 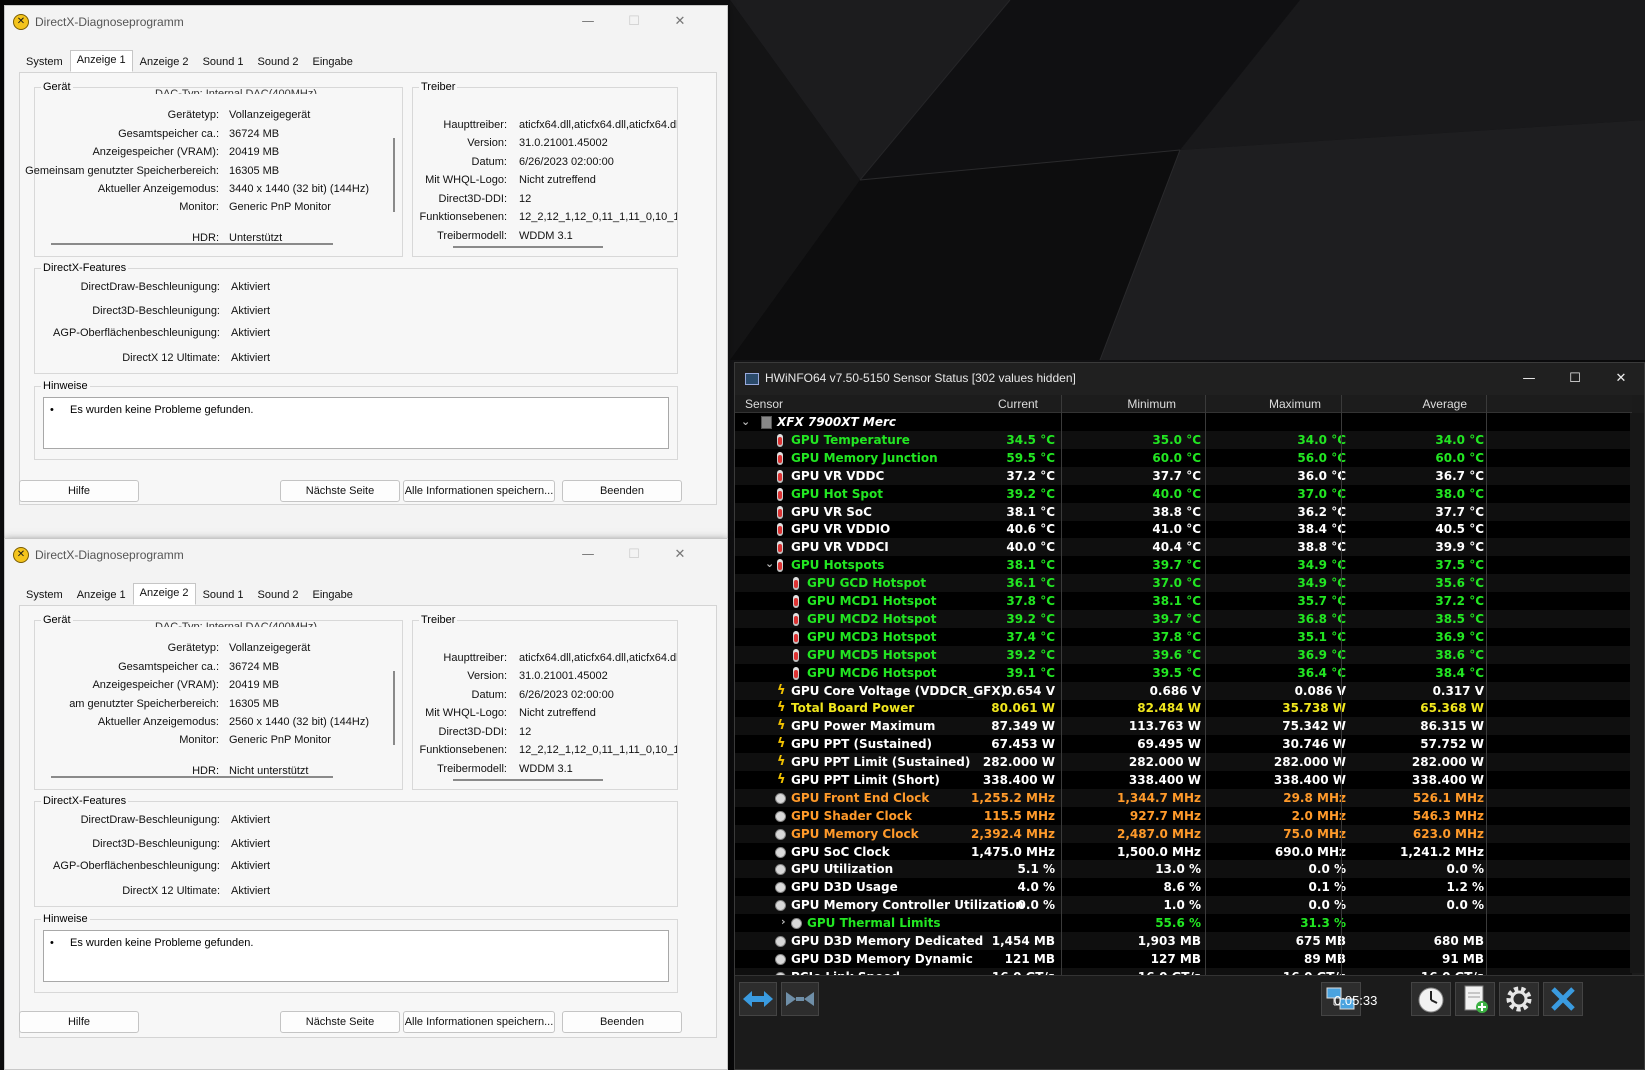 I want to click on sensor-row: GPU VR VDDIO 40.5 °C 38.4 °C 41.0 °C 40.6 °C, so click(x=1183, y=529).